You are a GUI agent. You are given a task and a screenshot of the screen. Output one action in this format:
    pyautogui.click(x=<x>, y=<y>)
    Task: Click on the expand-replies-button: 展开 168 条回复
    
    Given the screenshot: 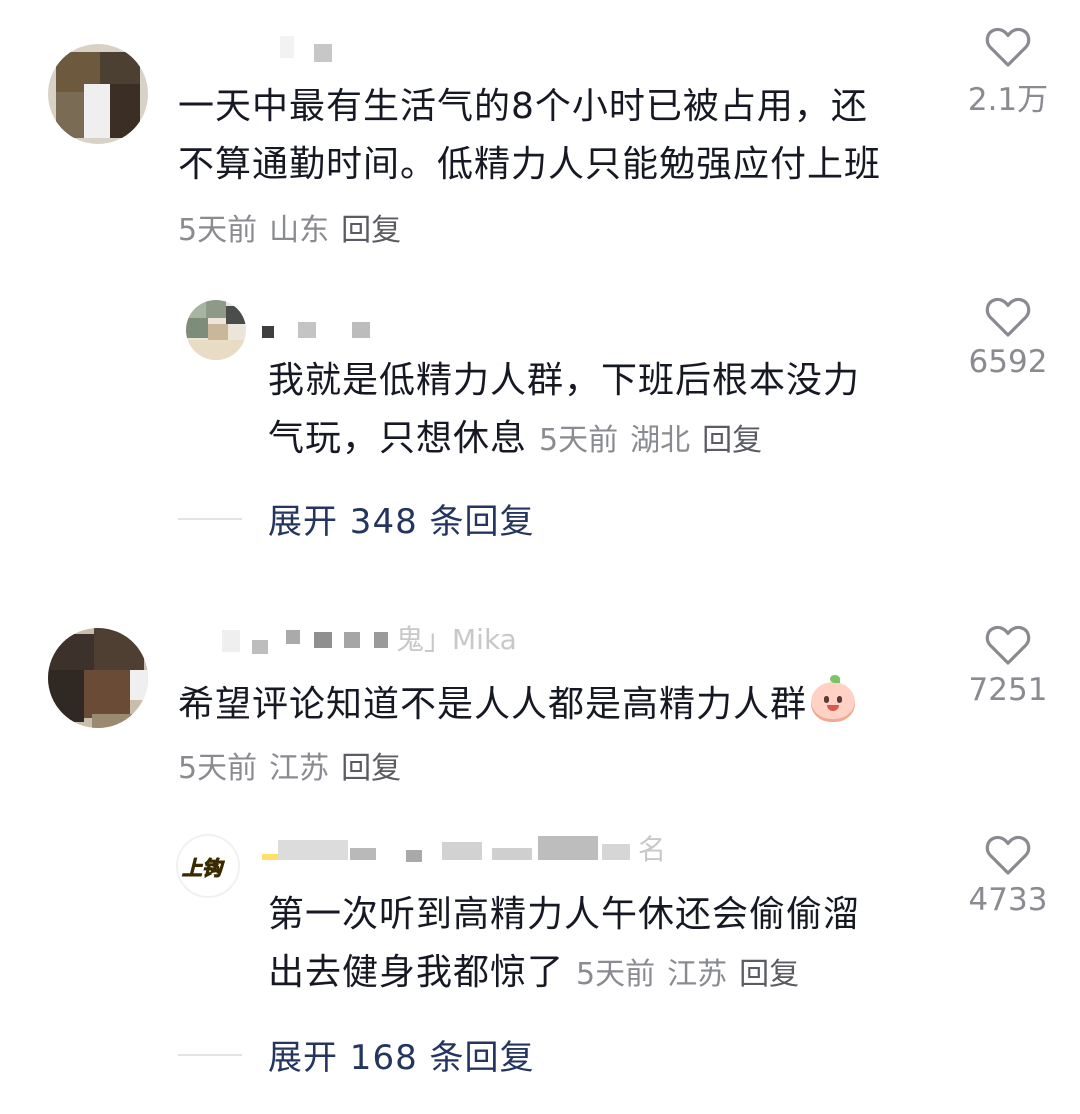 What is the action you would take?
    pyautogui.click(x=356, y=1054)
    